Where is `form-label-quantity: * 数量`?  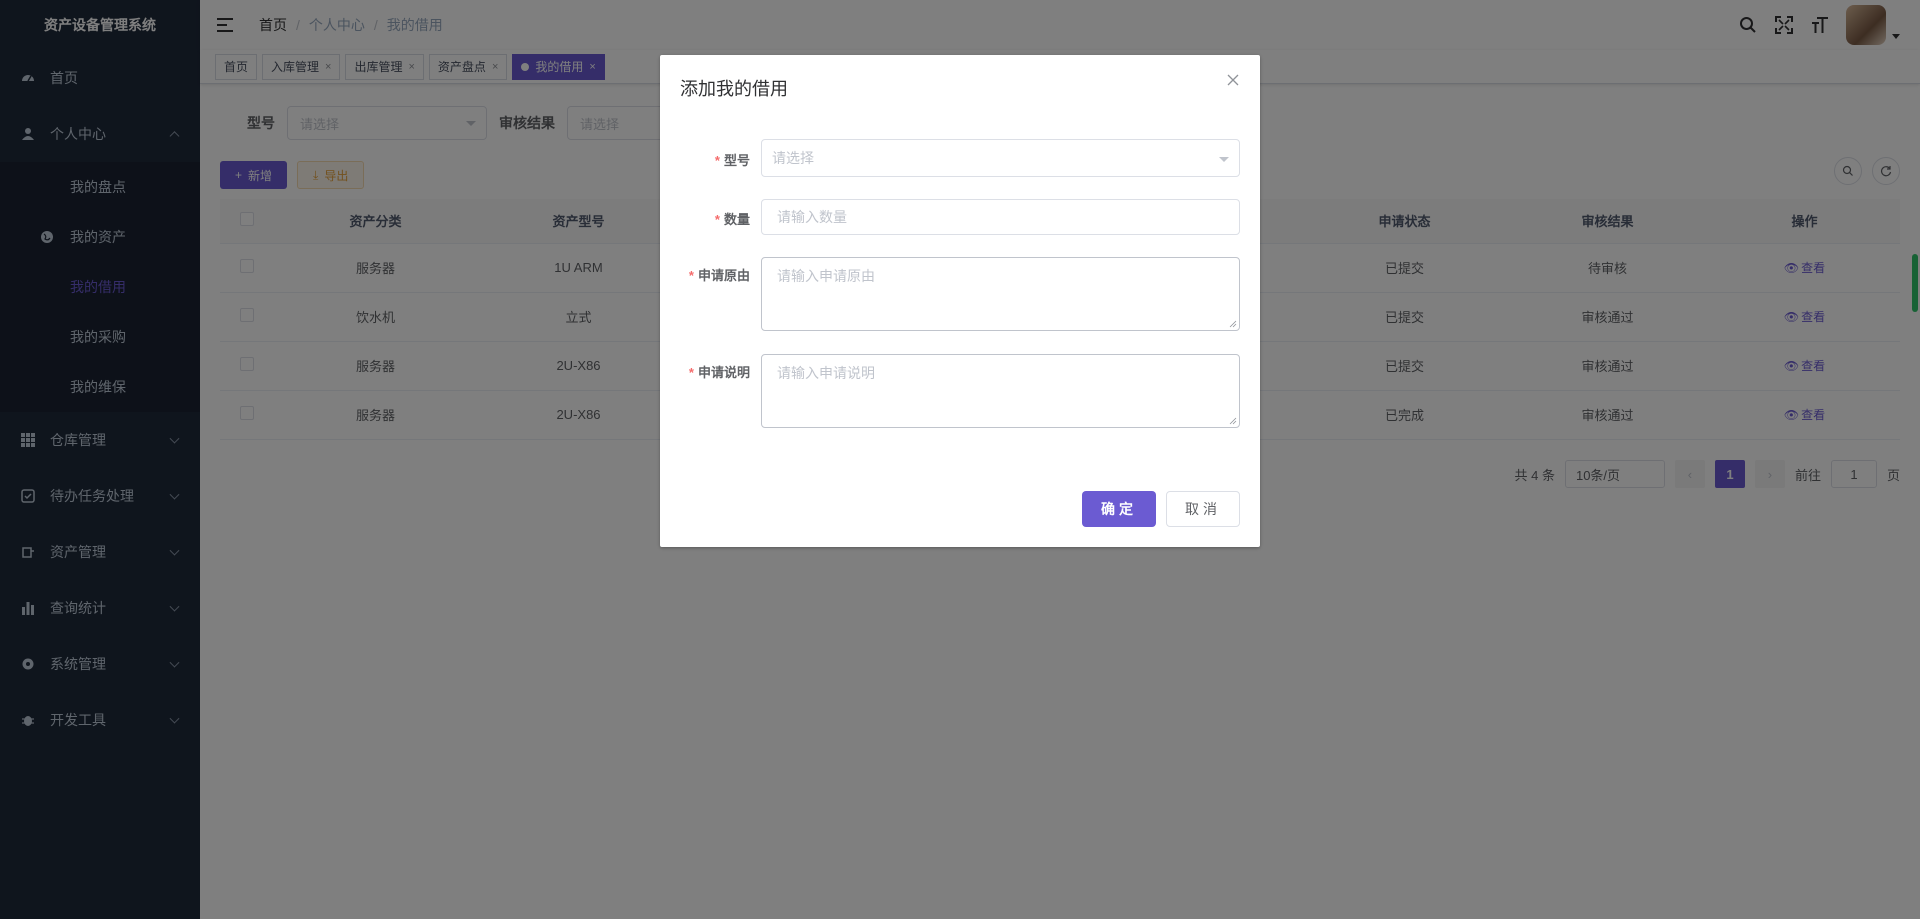
form-label-quantity: * 数量 is located at coordinates (732, 219).